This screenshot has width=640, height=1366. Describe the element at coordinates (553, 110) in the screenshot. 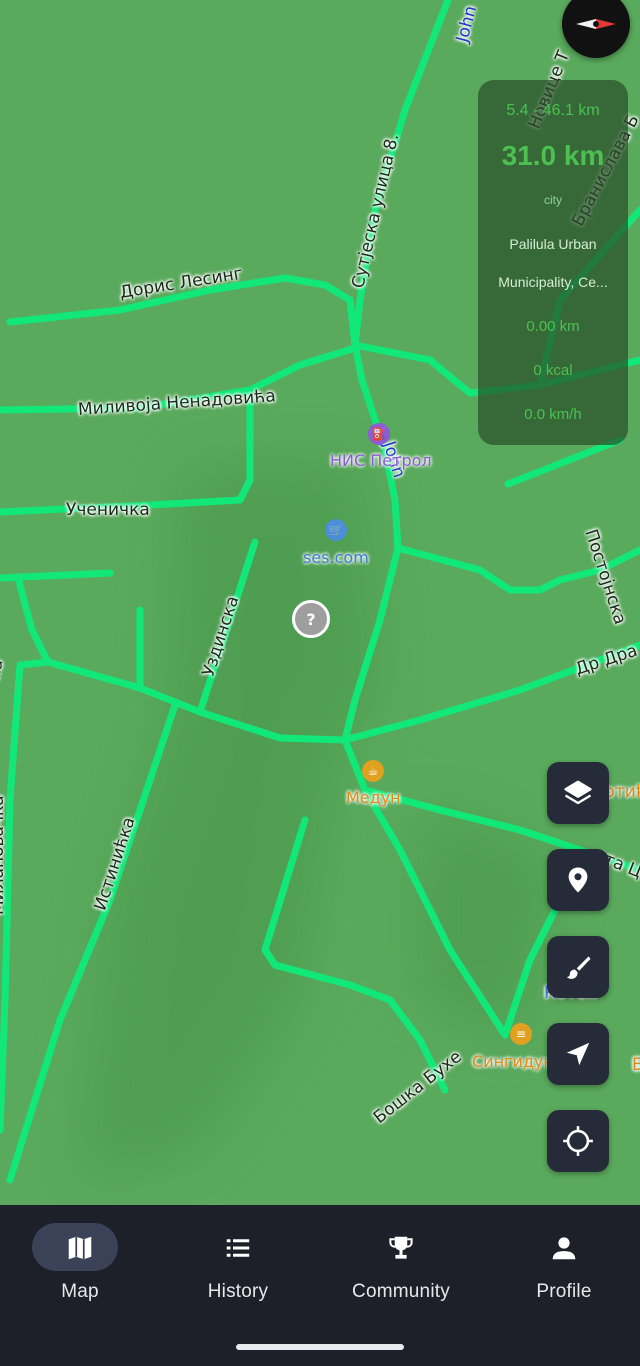

I see `range-text: 5.4 - 46.1 km` at that location.